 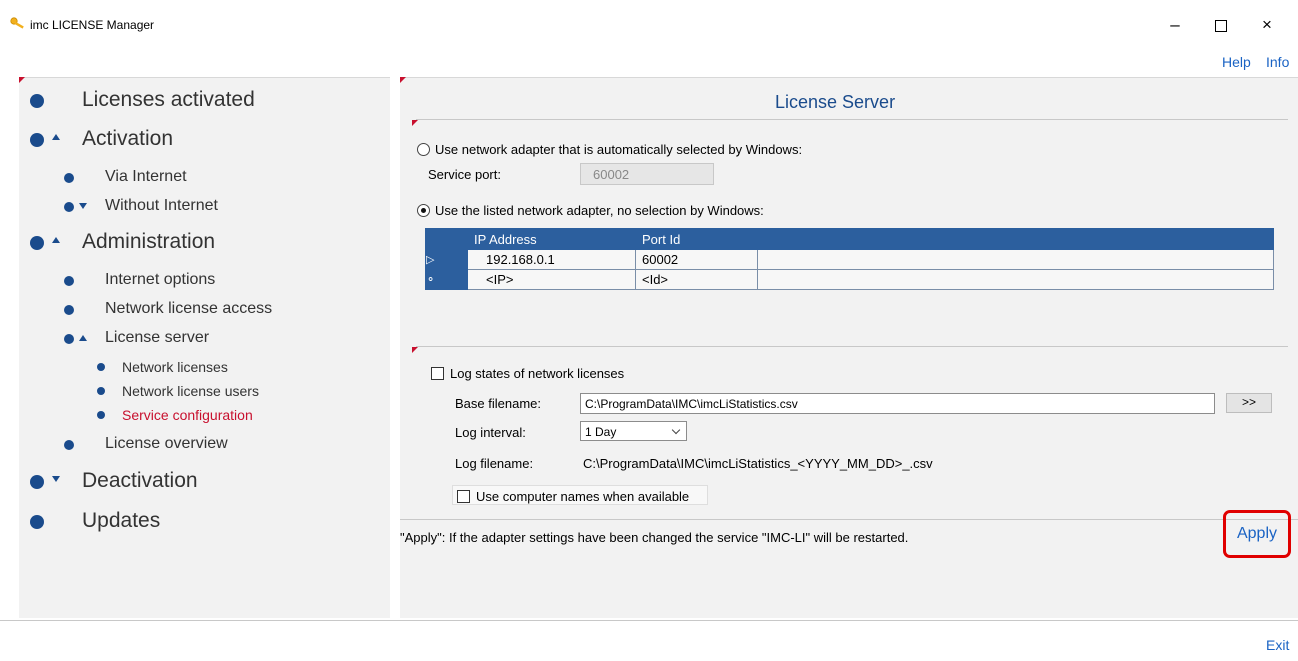 I want to click on chevron-down-icon, so click(x=676, y=430).